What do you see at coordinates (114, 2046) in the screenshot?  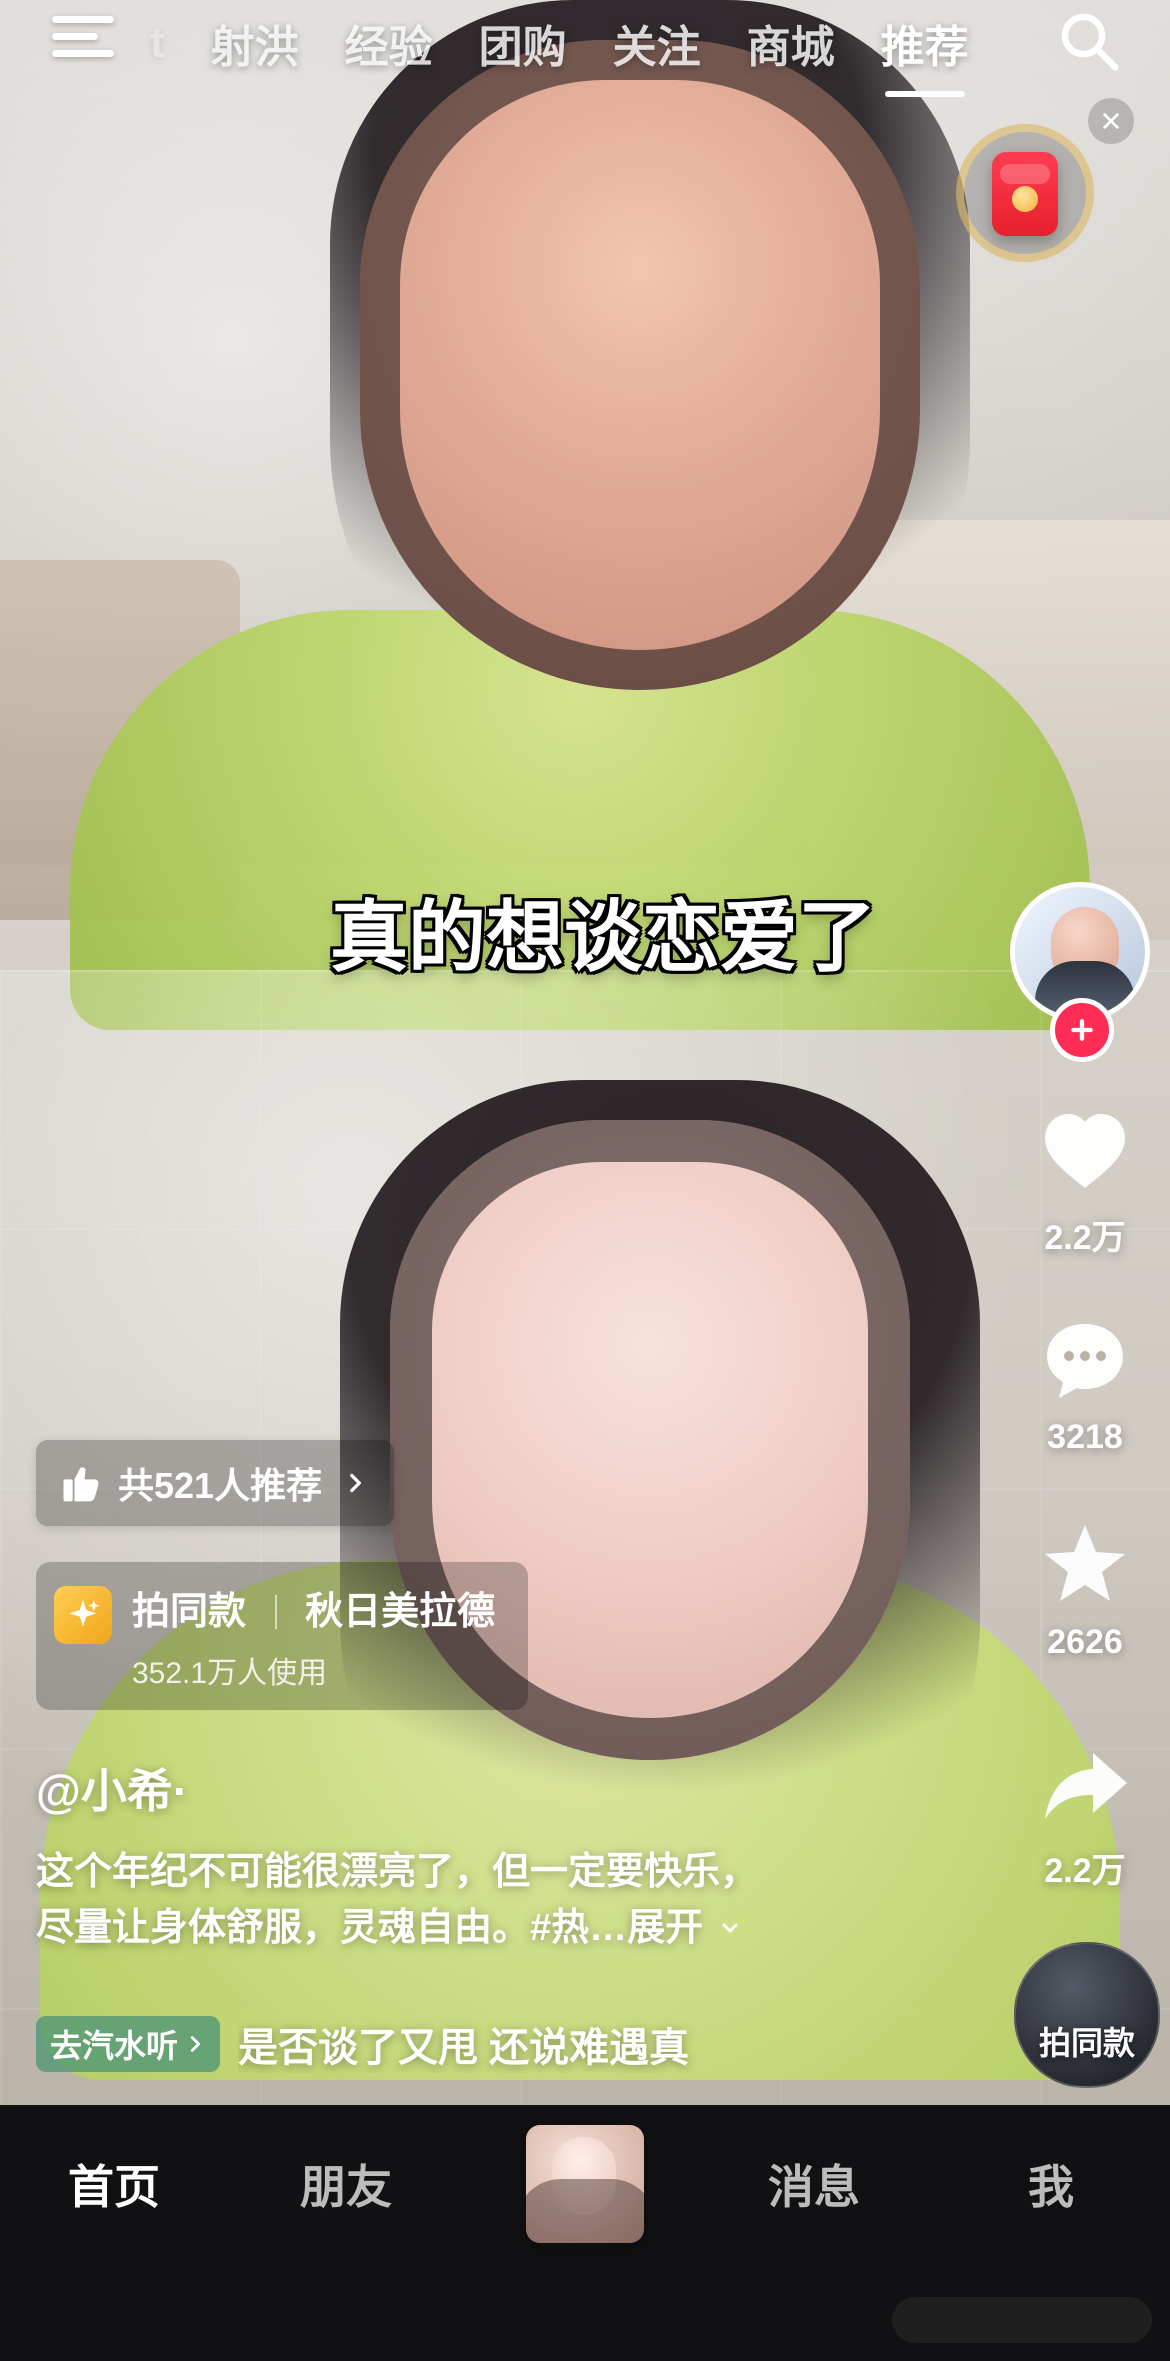 I see `music-open-label: 去汽水听` at bounding box center [114, 2046].